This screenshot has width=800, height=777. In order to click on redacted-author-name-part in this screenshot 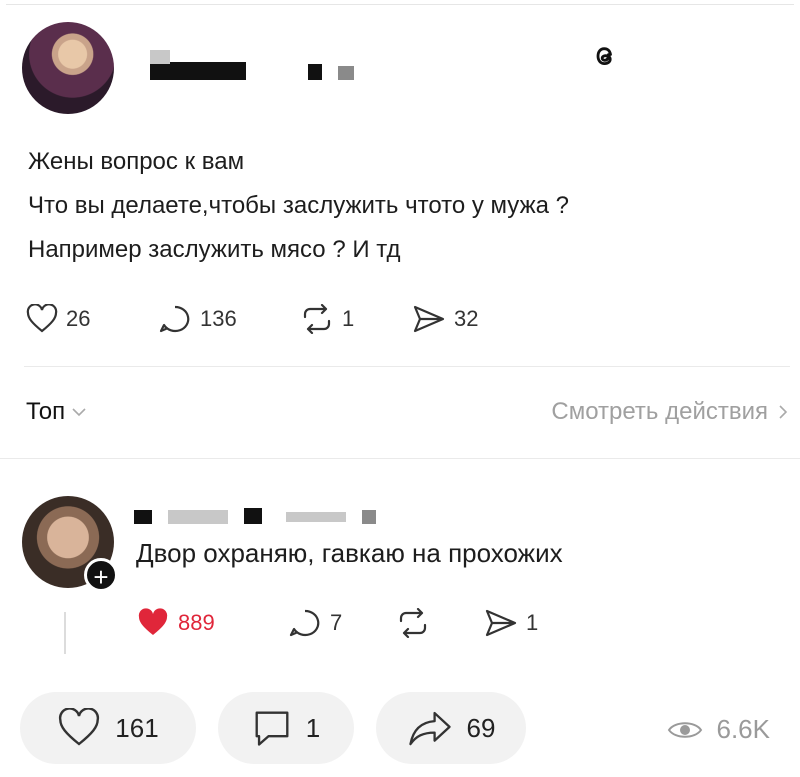, I will do `click(160, 57)`.